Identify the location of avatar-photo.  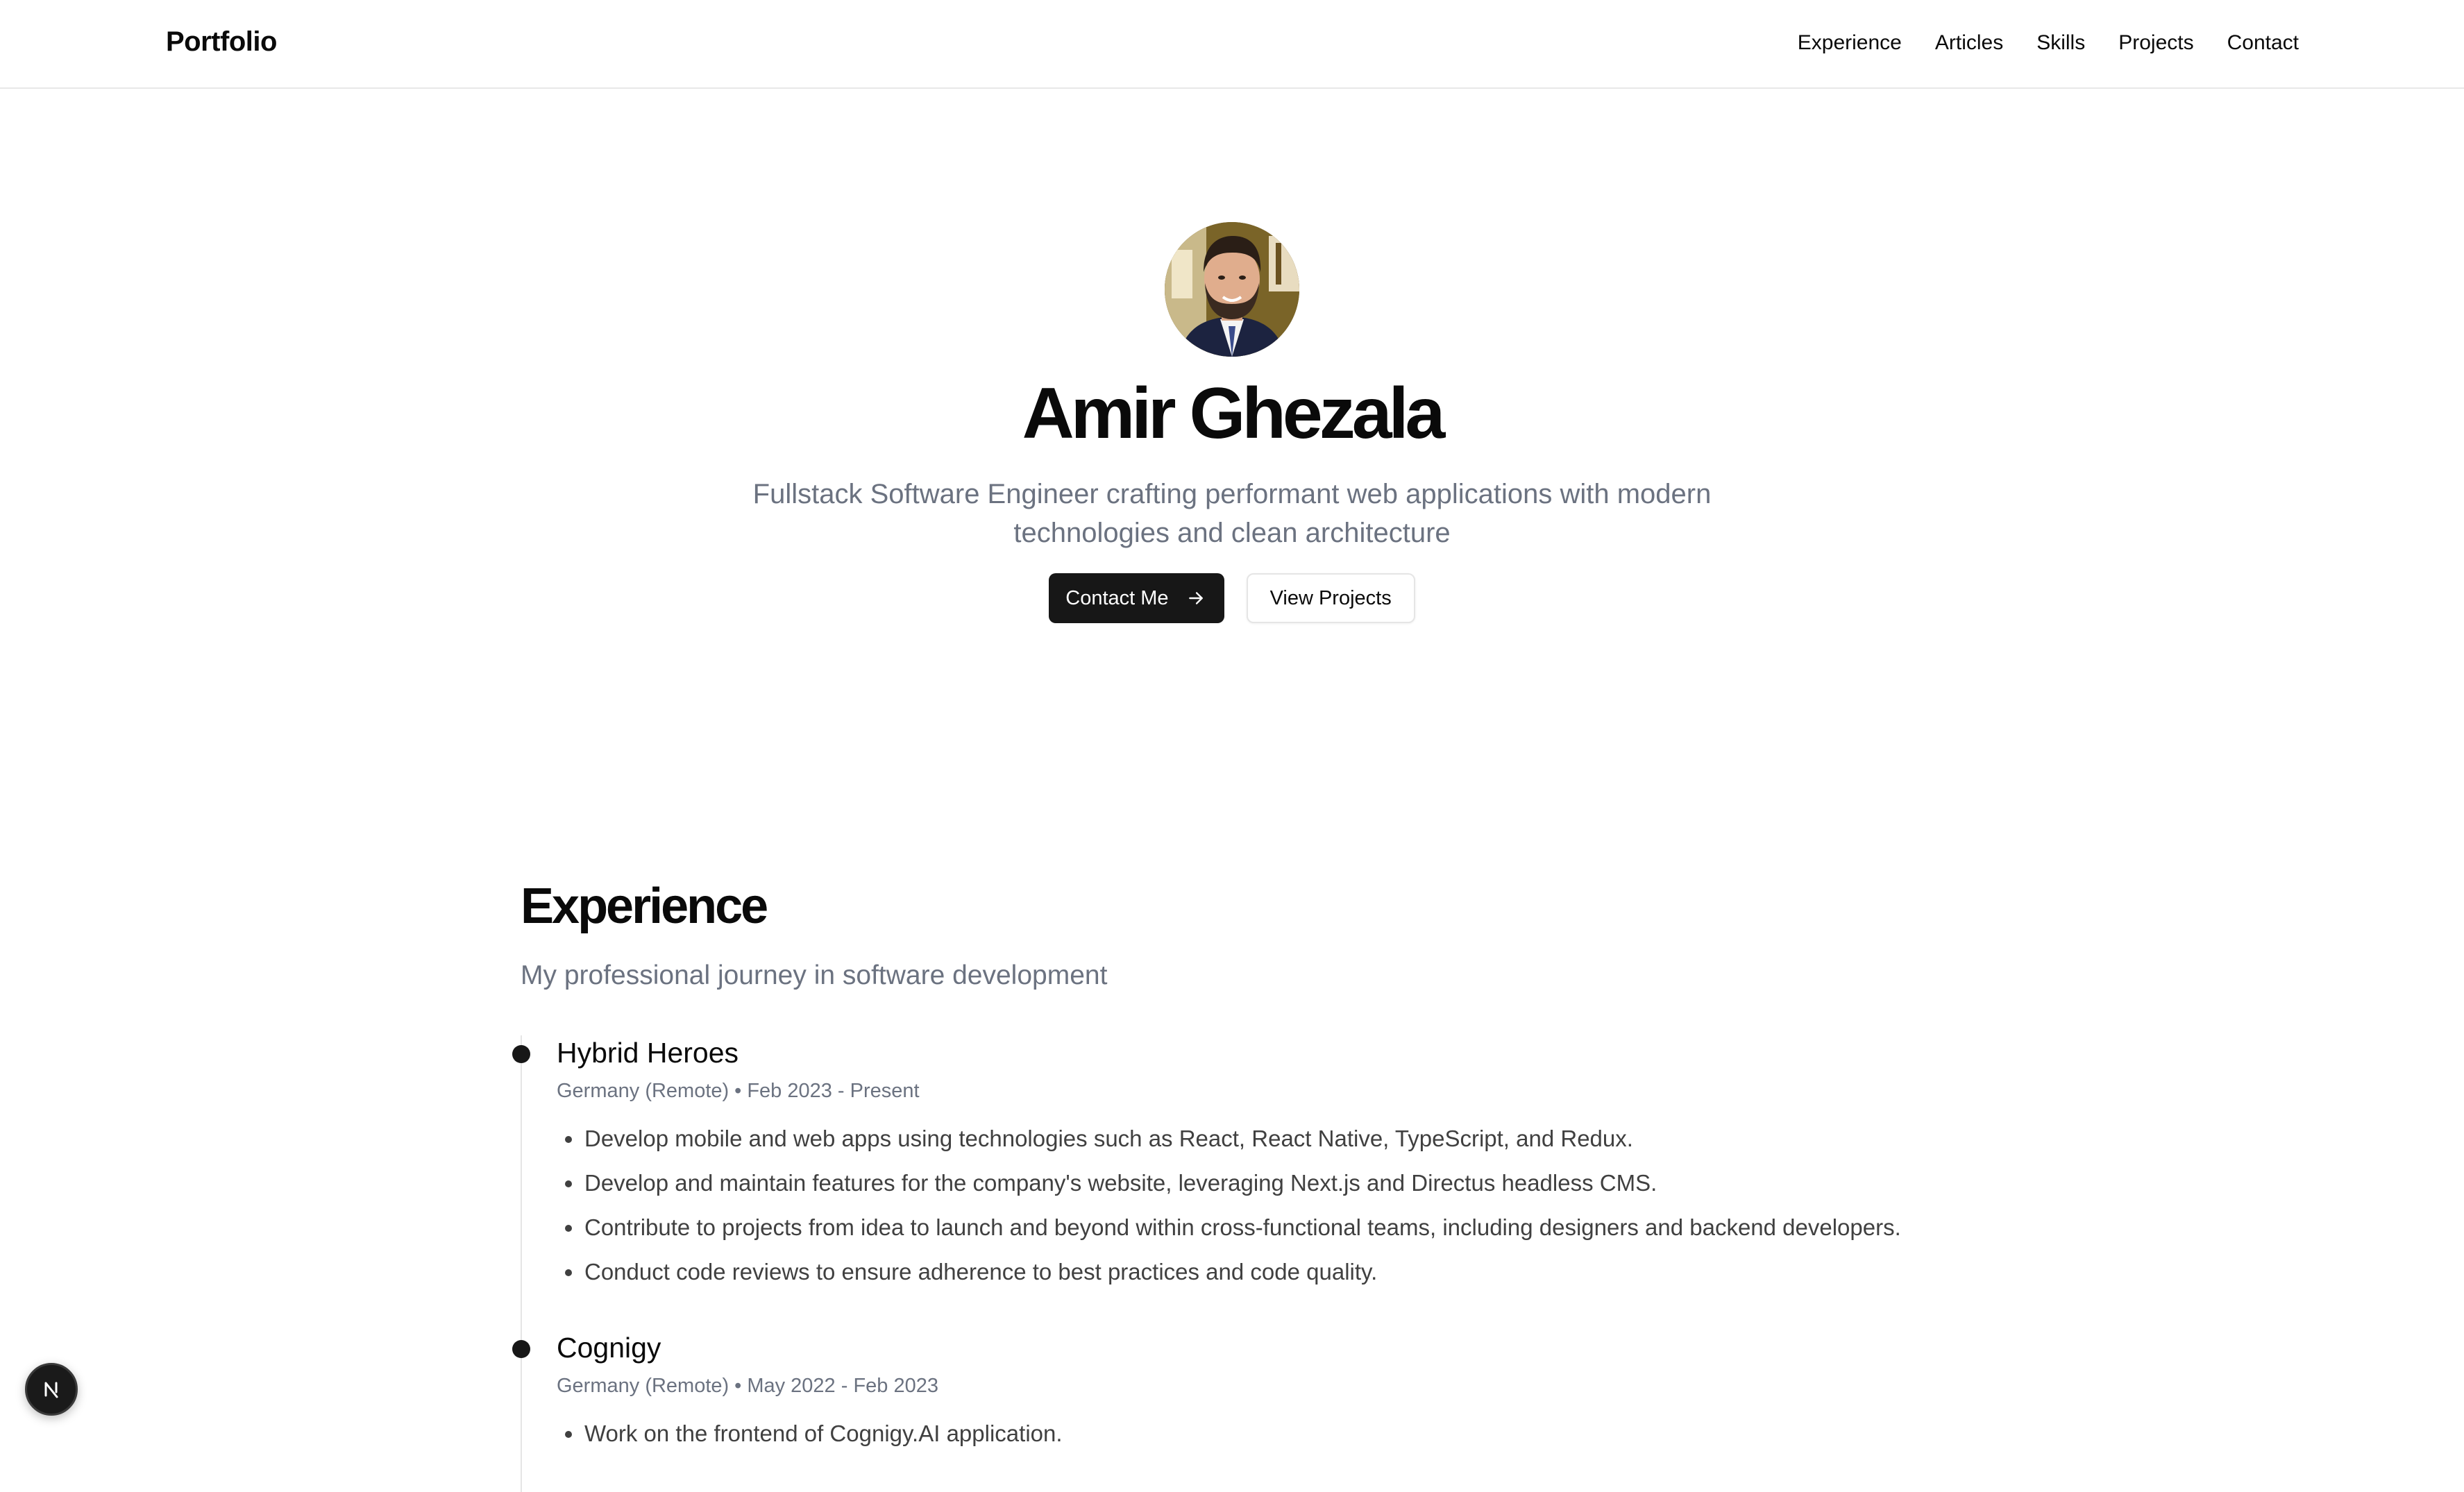
(1232, 289).